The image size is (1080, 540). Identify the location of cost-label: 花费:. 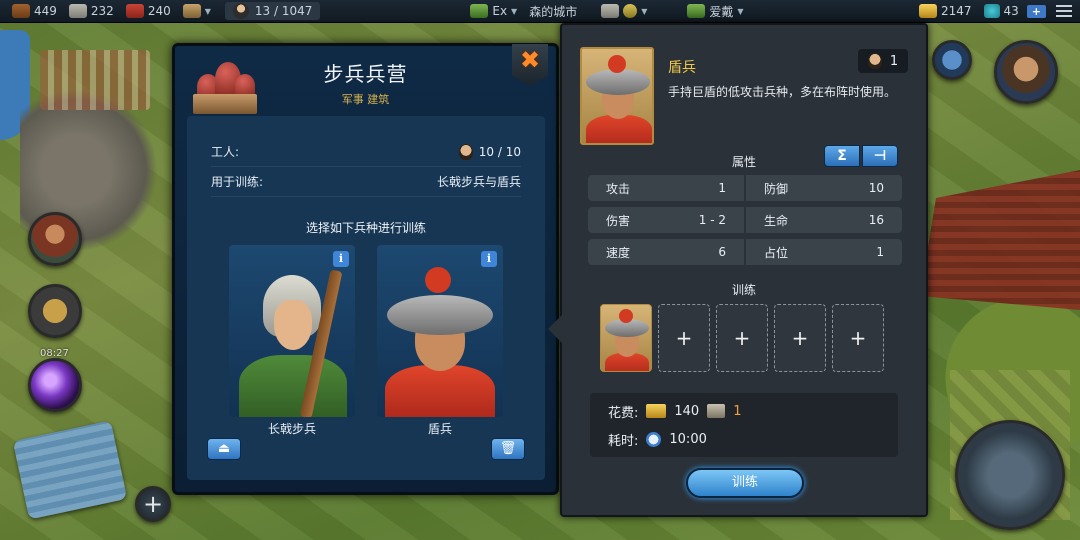
(623, 413).